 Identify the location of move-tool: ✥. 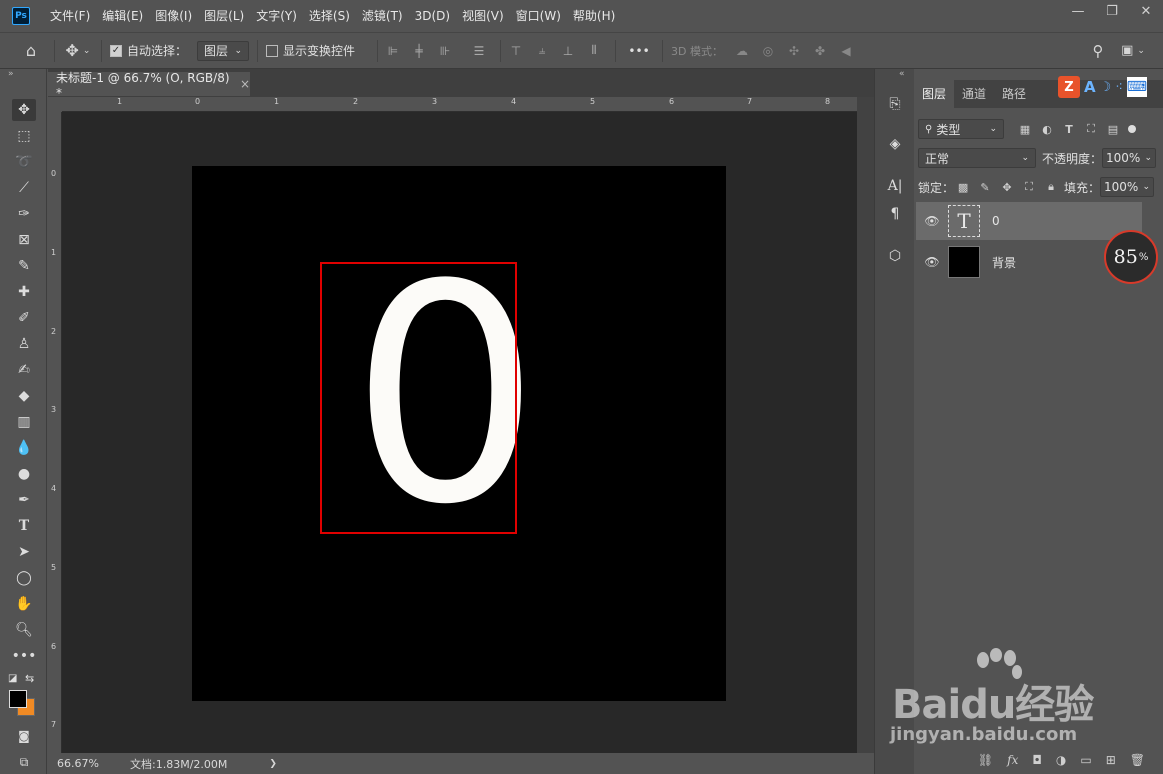
(24, 110).